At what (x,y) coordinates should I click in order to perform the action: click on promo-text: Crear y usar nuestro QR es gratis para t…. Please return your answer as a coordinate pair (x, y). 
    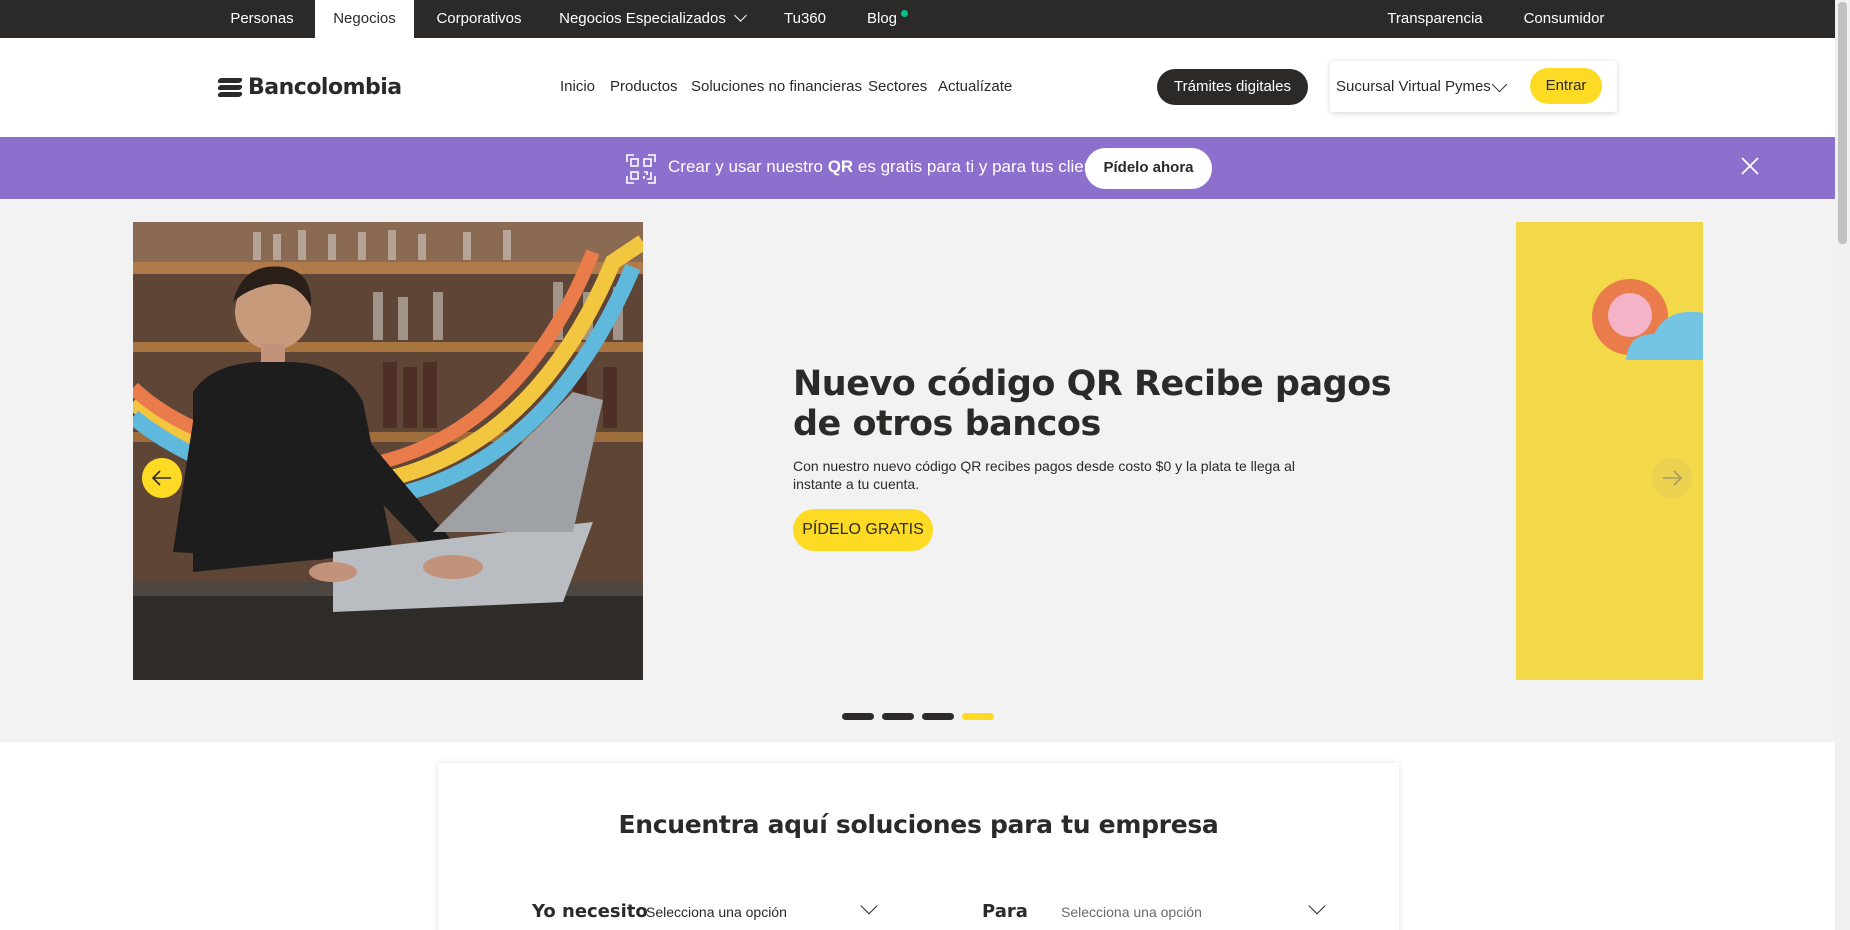
    Looking at the image, I should click on (894, 167).